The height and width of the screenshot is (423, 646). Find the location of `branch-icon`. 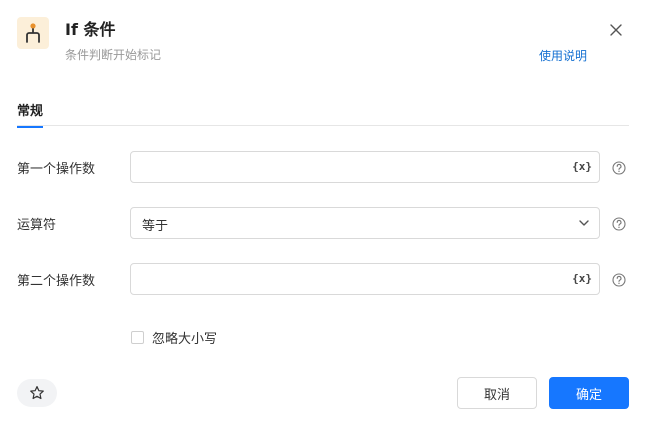

branch-icon is located at coordinates (33, 33).